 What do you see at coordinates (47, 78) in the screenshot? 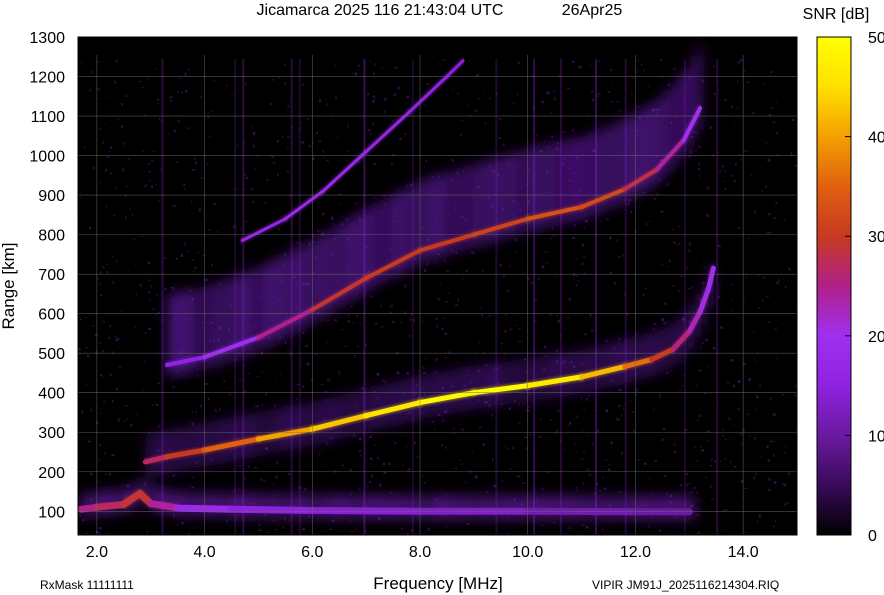
I see `y-tick-label: 1200` at bounding box center [47, 78].